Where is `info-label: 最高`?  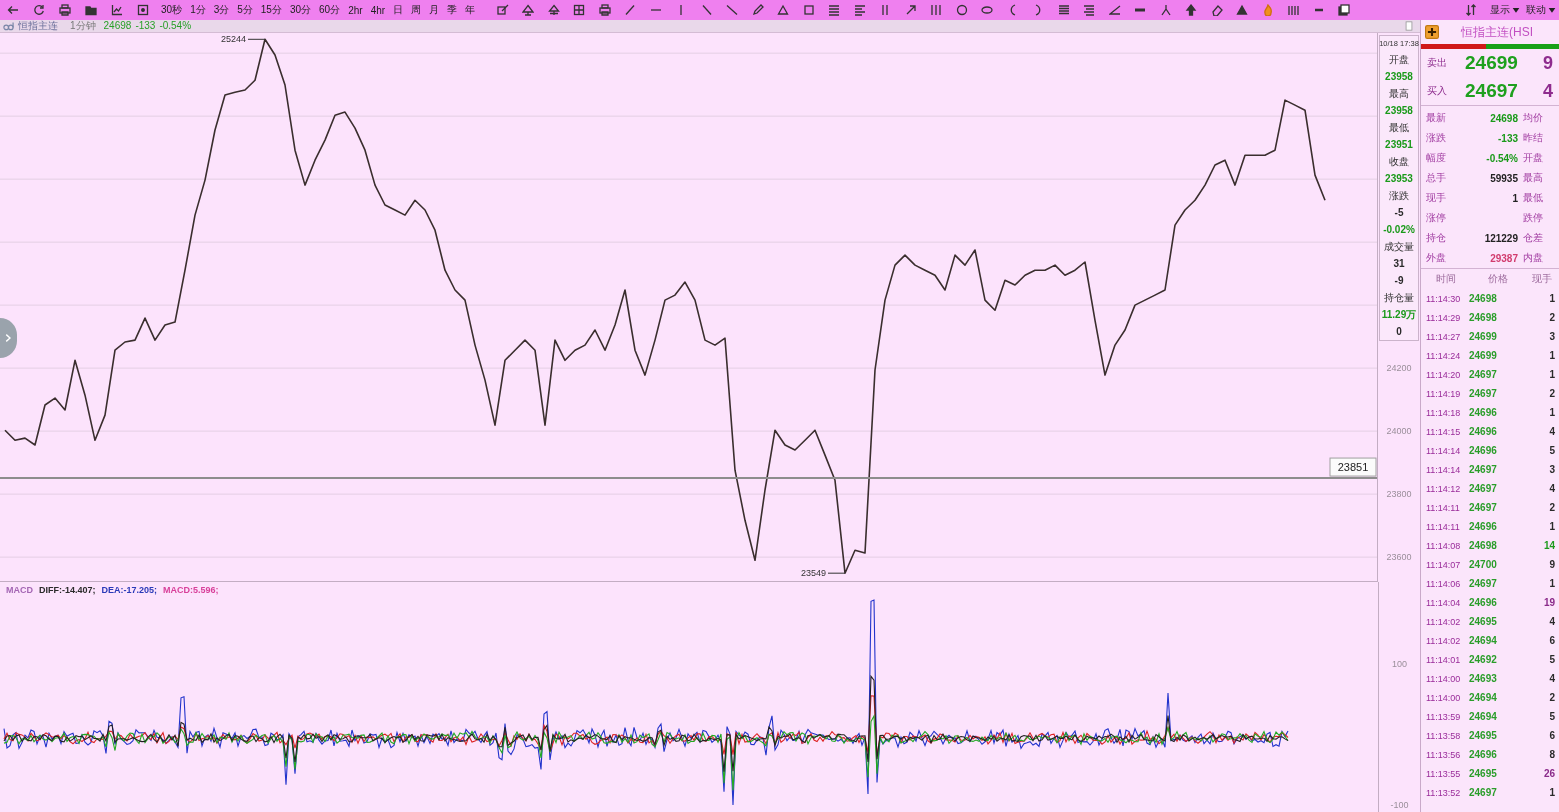 info-label: 最高 is located at coordinates (1399, 94).